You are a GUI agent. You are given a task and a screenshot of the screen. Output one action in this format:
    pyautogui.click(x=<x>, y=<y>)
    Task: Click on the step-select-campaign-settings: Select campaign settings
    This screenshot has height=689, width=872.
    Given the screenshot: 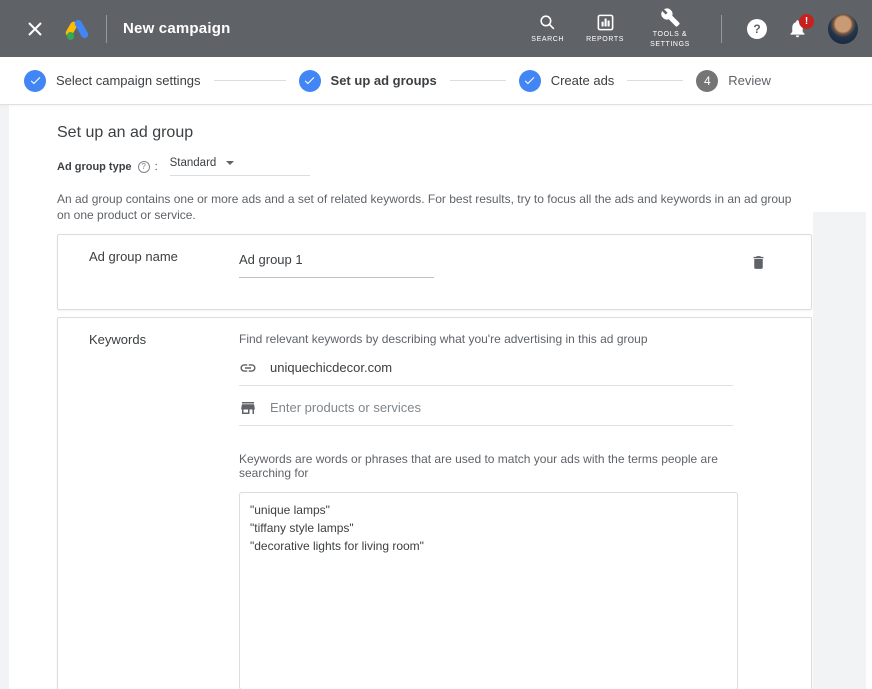 What is the action you would take?
    pyautogui.click(x=112, y=80)
    